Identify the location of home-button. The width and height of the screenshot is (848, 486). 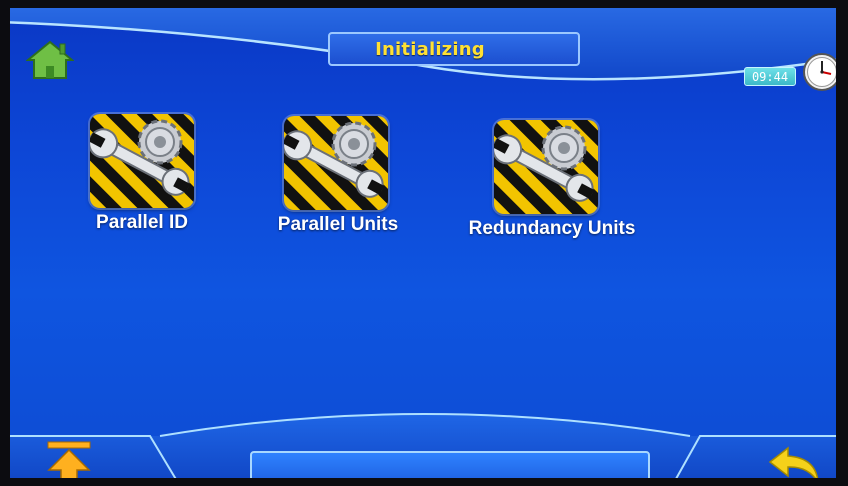
(50, 59).